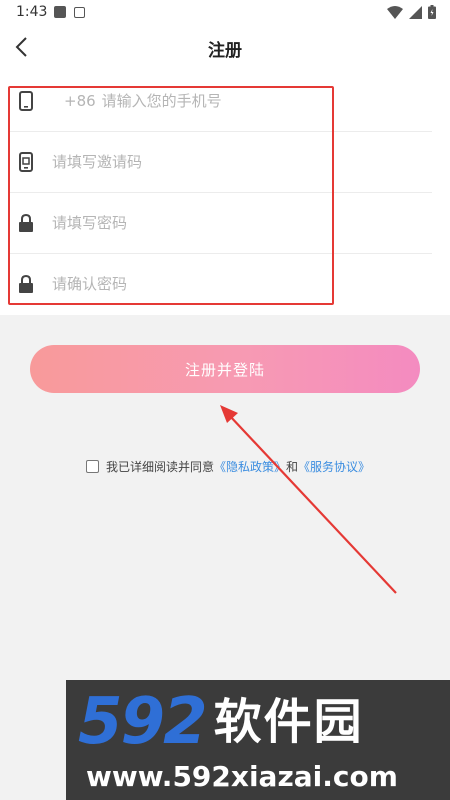 This screenshot has width=450, height=800. I want to click on status-bar: 1:43, so click(225, 12).